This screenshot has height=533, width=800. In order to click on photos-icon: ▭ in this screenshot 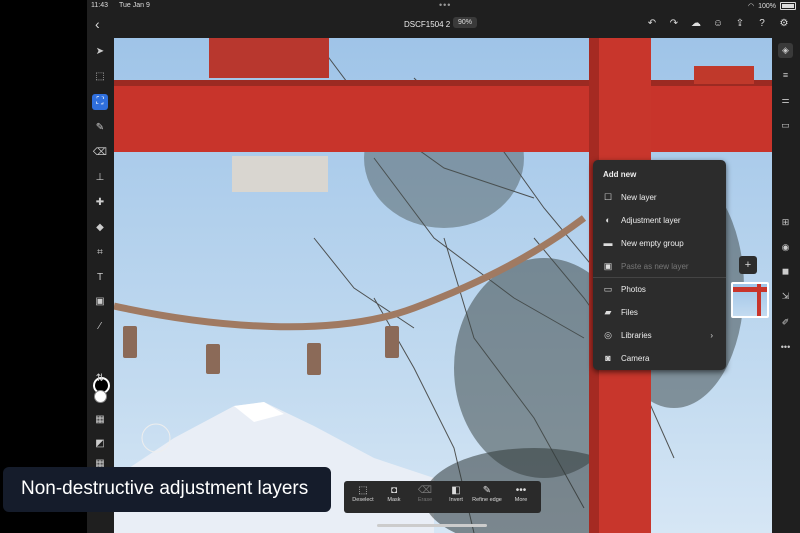, I will do `click(608, 288)`.